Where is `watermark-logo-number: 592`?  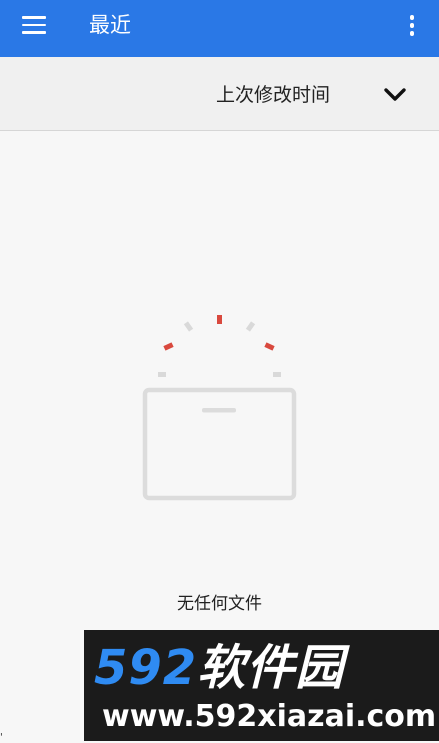 watermark-logo-number: 592 is located at coordinates (146, 668).